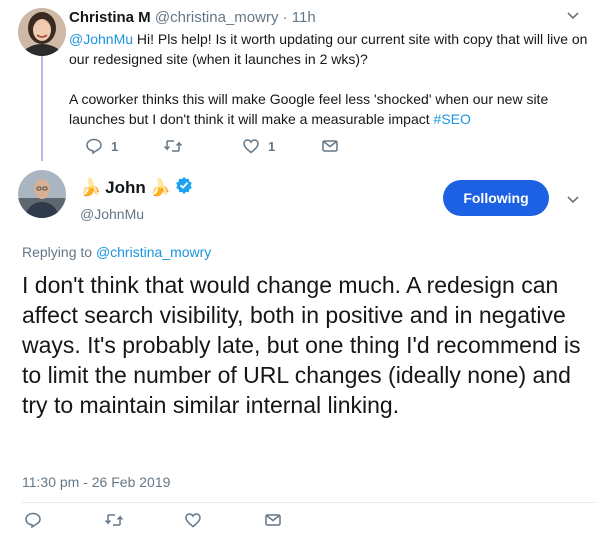  I want to click on actions-divider, so click(309, 502).